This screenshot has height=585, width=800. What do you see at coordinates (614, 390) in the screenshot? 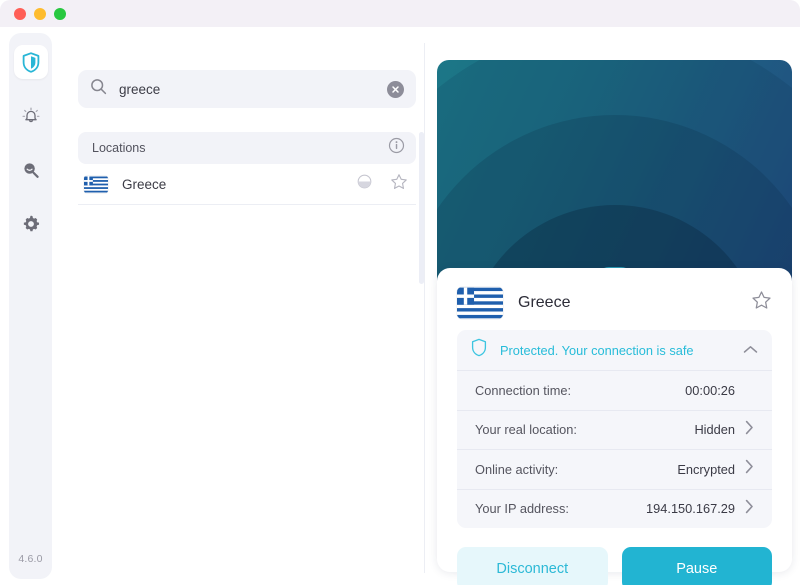
I see `detail-row-connection-time: Connection time: 00:00:26` at bounding box center [614, 390].